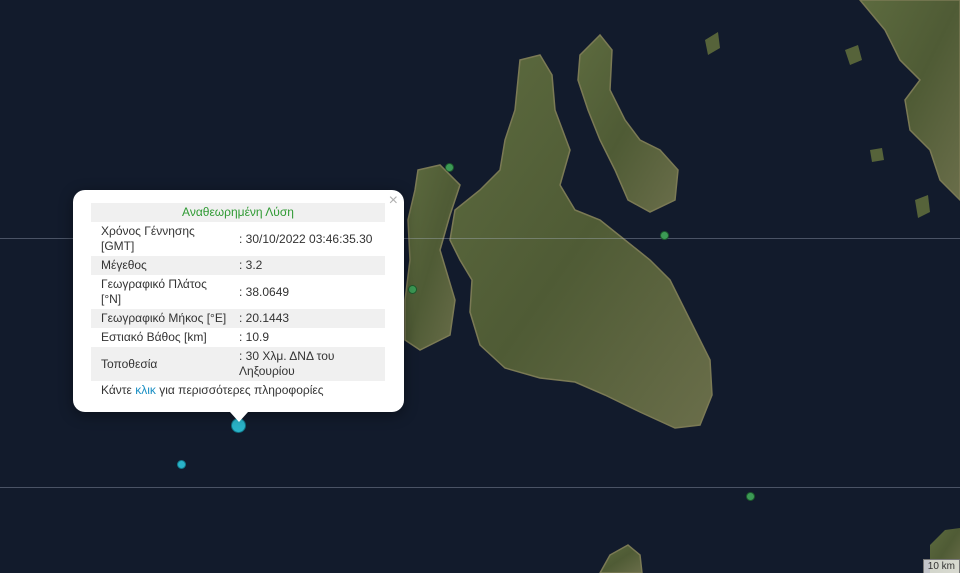 The image size is (960, 573). What do you see at coordinates (148, 238) in the screenshot?
I see `detail-label: Χρόνος Γέννησης [GMT]` at bounding box center [148, 238].